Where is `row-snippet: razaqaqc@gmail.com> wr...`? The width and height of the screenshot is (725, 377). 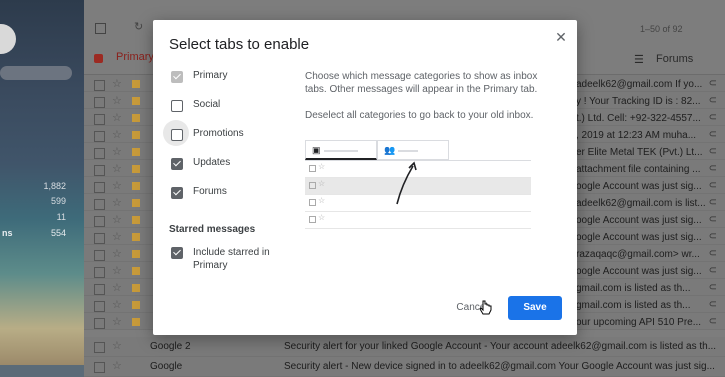
row-snippet: razaqaqc@gmail.com> wr... is located at coordinates (638, 254).